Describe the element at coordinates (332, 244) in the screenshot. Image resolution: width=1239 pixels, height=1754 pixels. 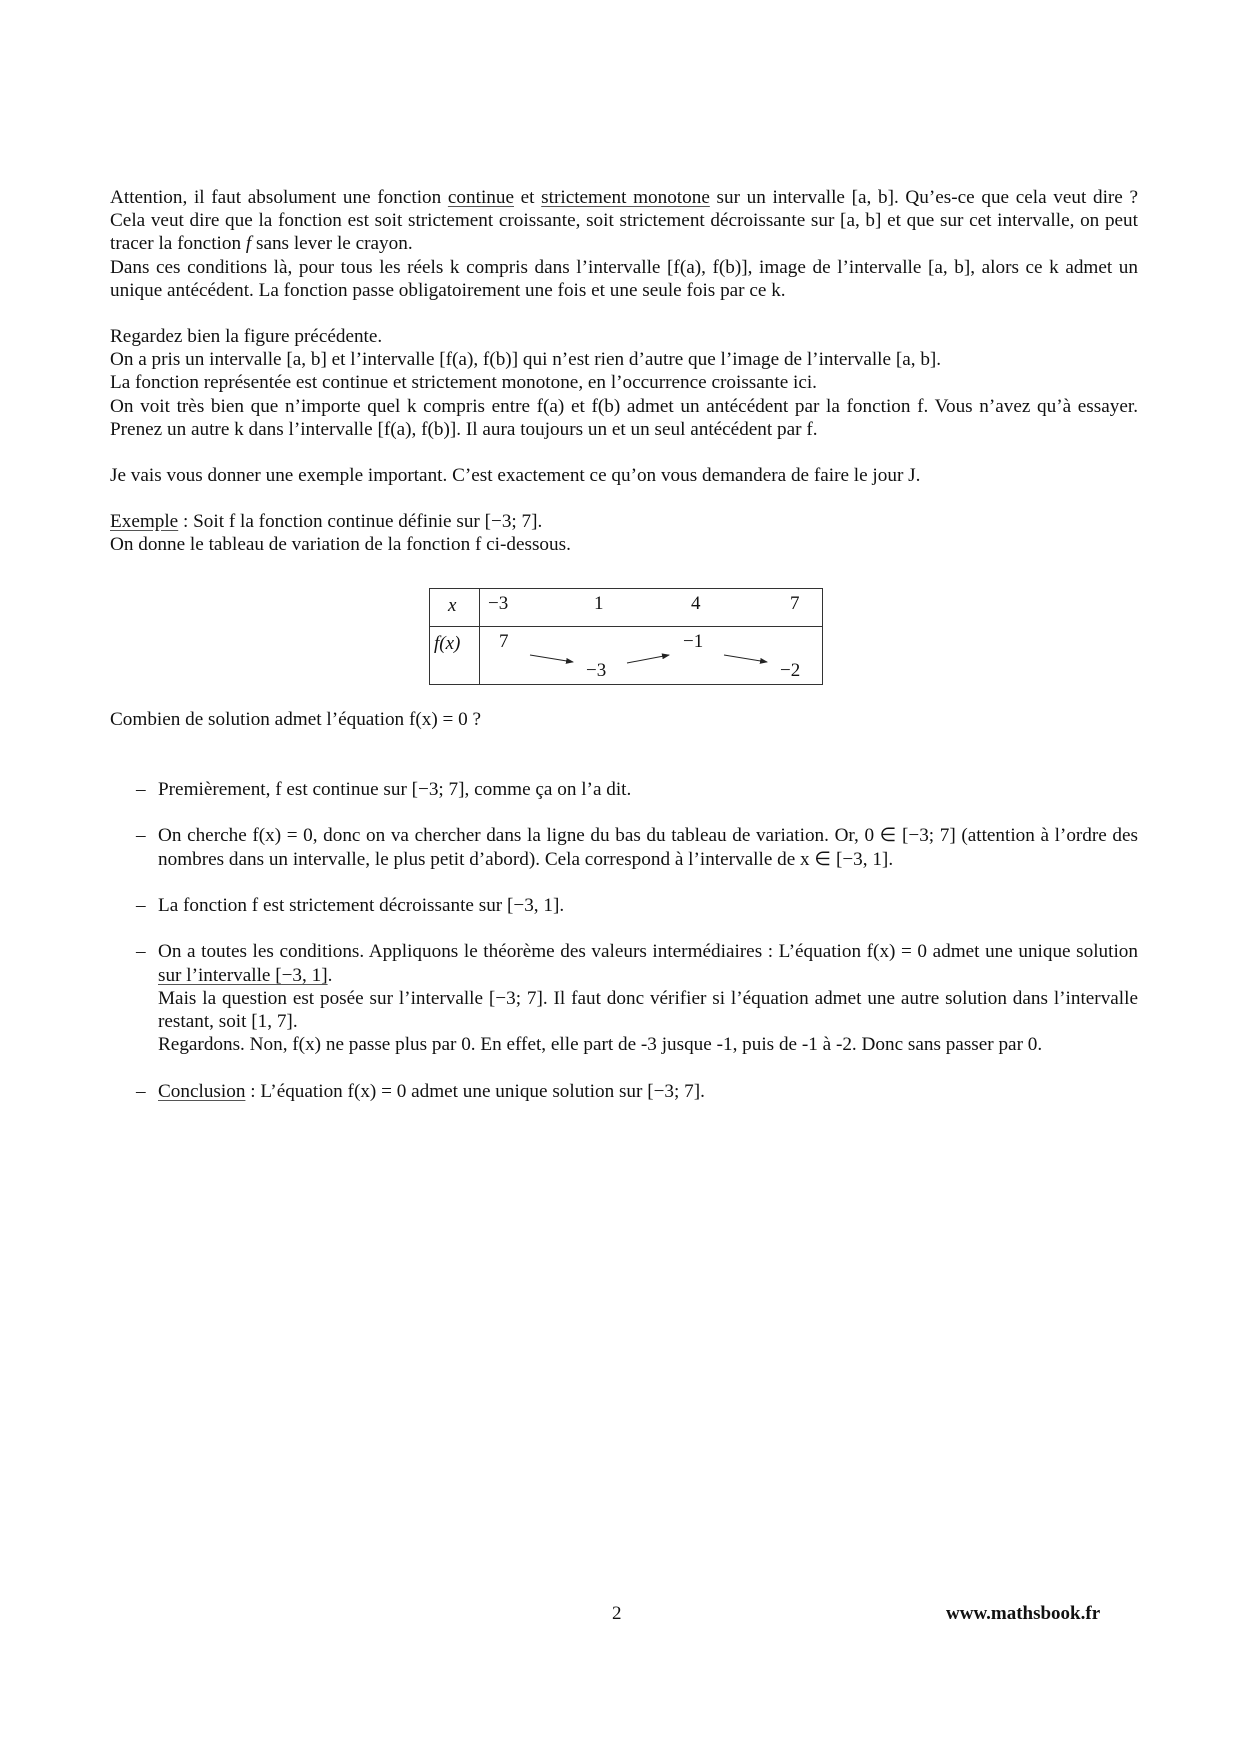
I see `text-run: sans lever le crayon.` at that location.